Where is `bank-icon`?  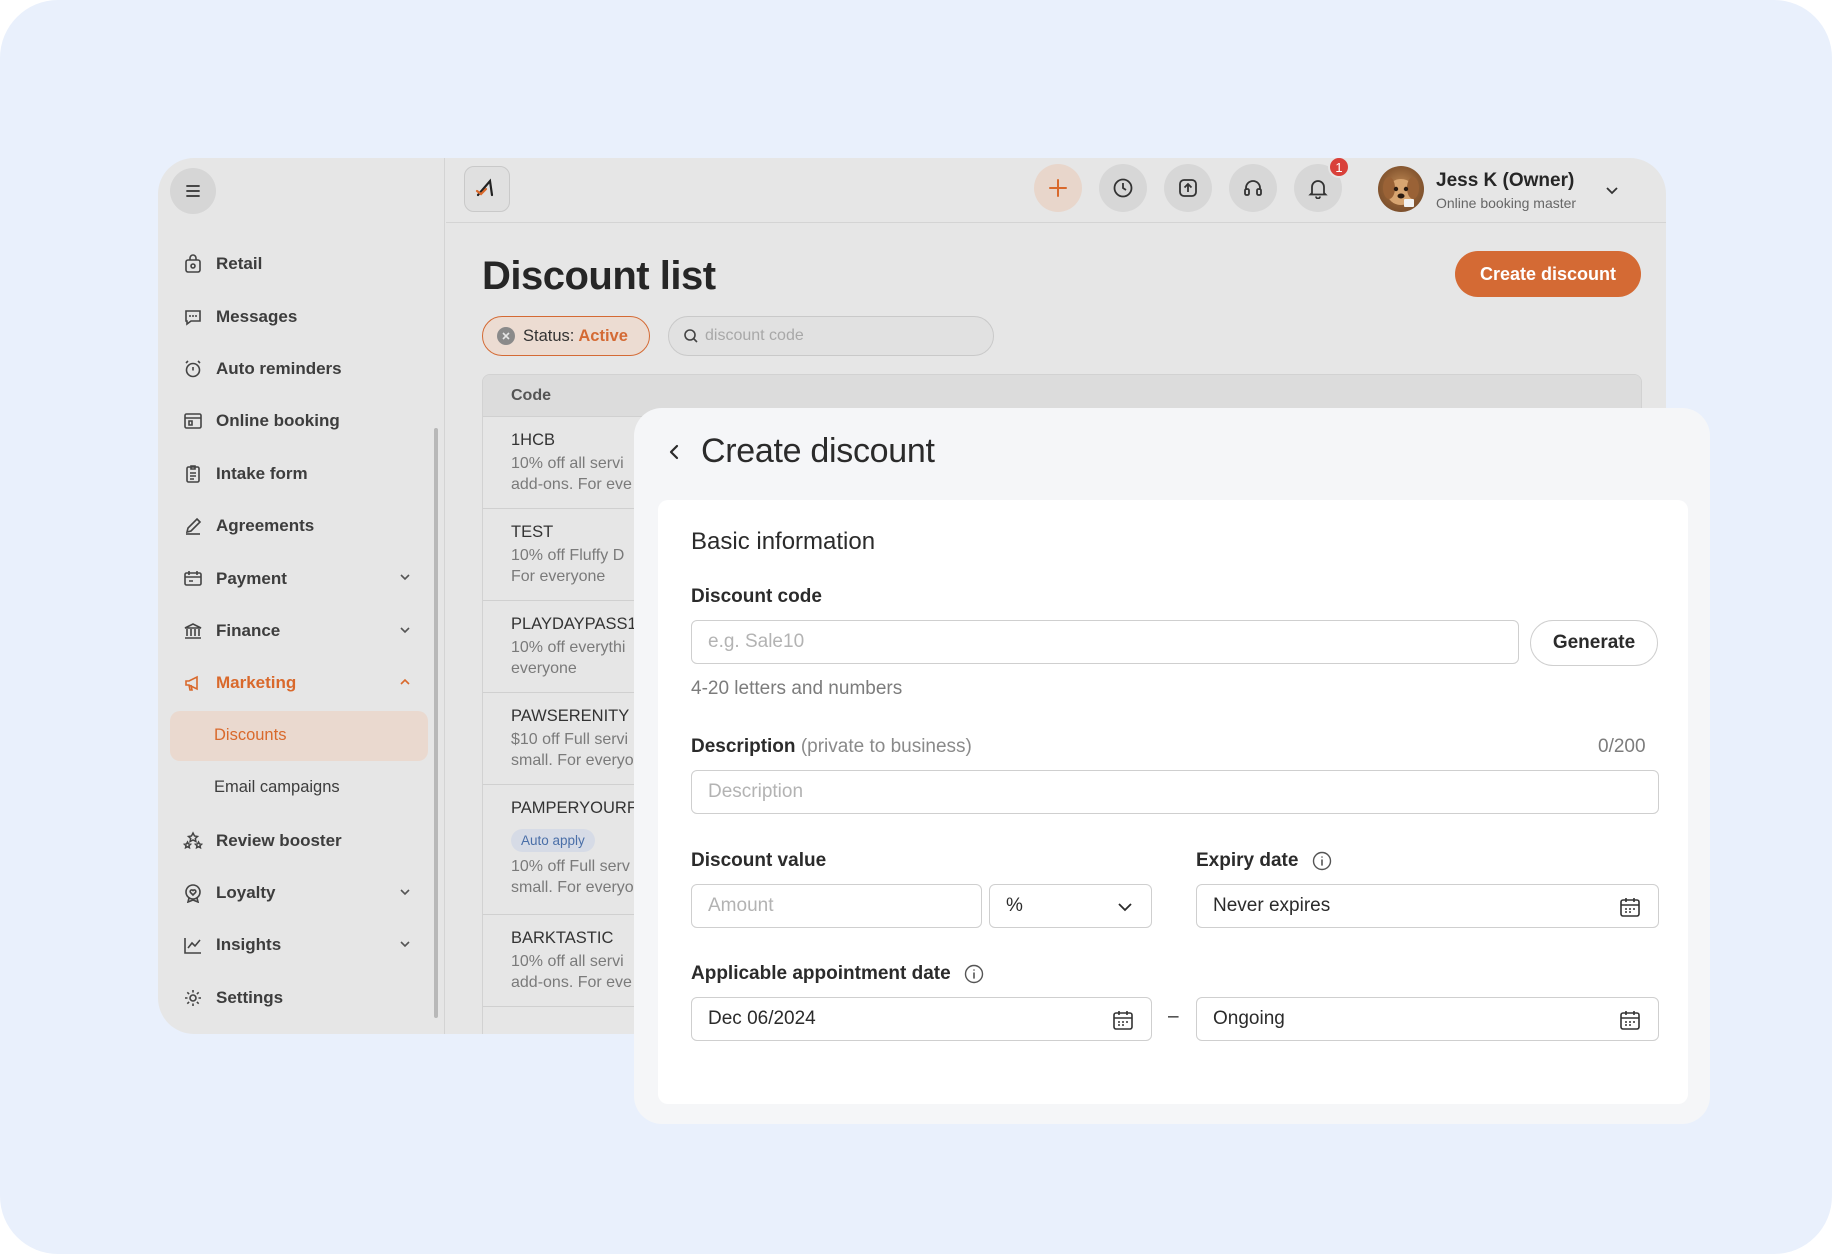 bank-icon is located at coordinates (193, 631).